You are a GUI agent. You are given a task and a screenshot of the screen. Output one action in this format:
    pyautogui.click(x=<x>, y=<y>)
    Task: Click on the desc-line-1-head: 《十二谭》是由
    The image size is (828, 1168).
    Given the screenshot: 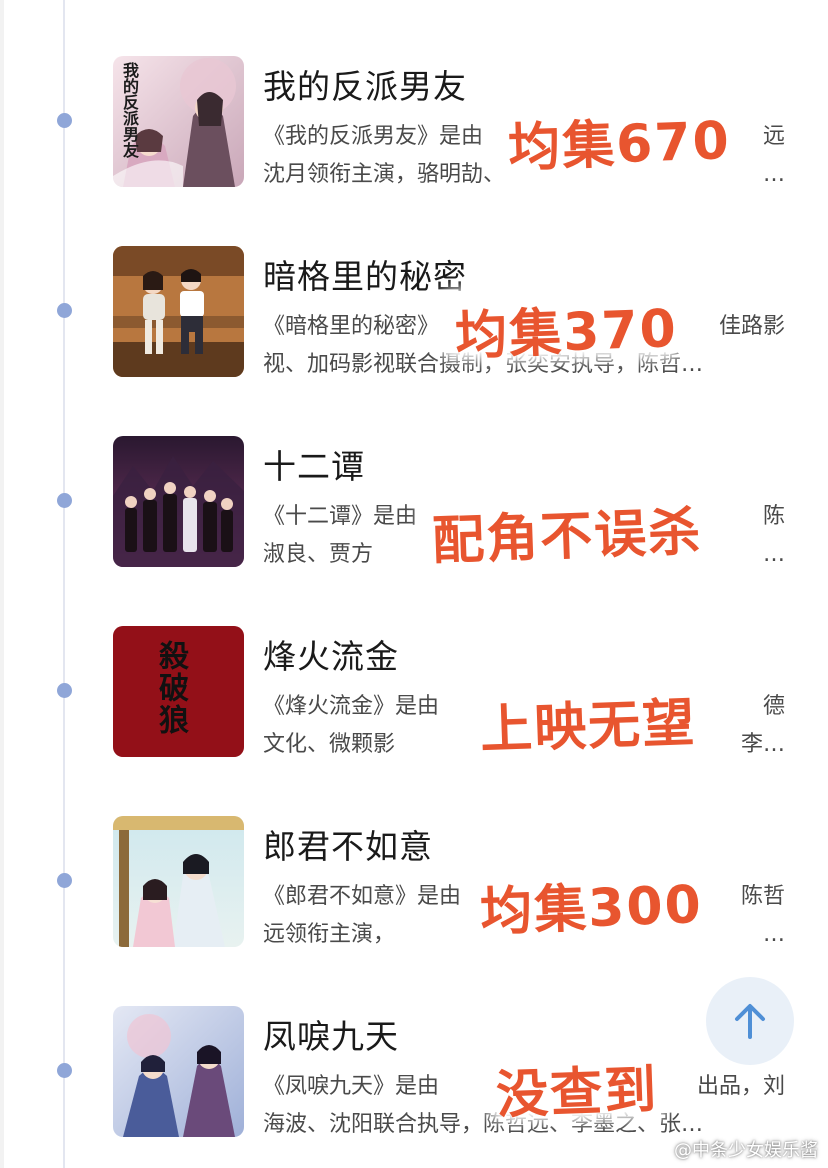 What is the action you would take?
    pyautogui.click(x=340, y=516)
    